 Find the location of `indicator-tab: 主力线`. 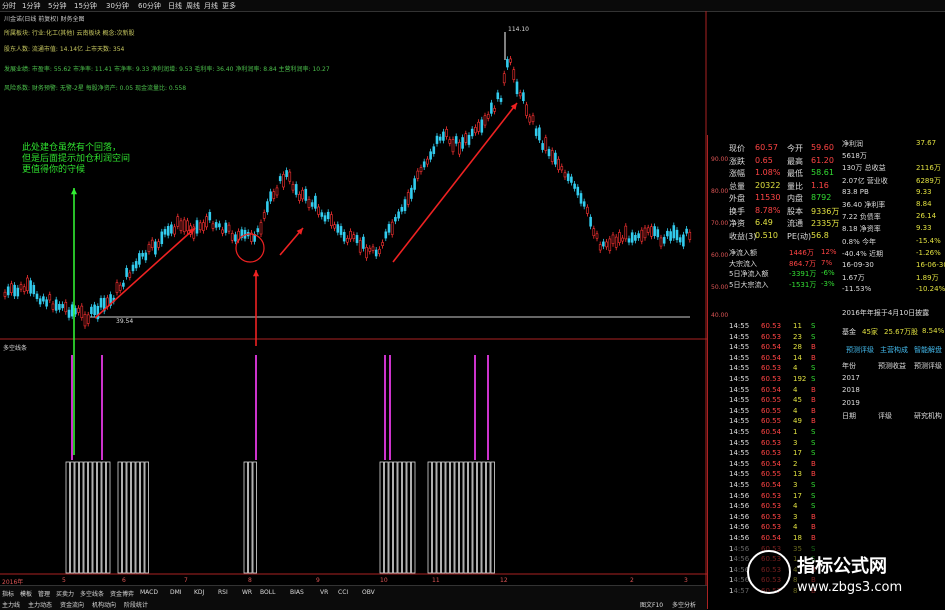

indicator-tab: 主力线 is located at coordinates (11, 604).